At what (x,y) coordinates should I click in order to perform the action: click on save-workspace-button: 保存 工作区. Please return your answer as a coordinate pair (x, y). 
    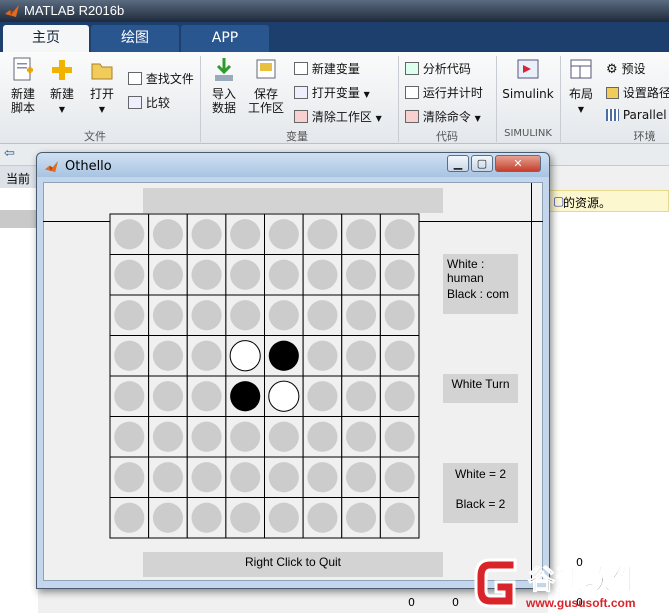
    Looking at the image, I should click on (266, 85).